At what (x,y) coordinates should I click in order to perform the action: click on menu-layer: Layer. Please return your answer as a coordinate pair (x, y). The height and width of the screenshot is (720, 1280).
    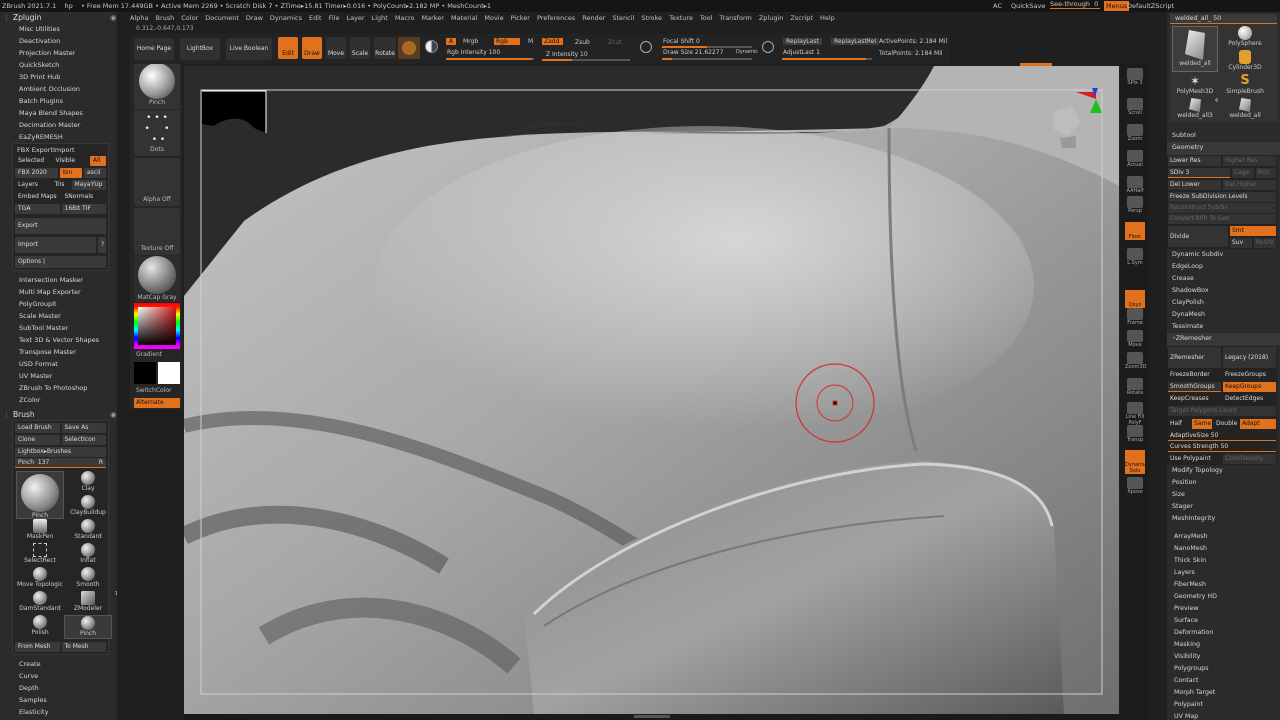
    Looking at the image, I should click on (355, 18).